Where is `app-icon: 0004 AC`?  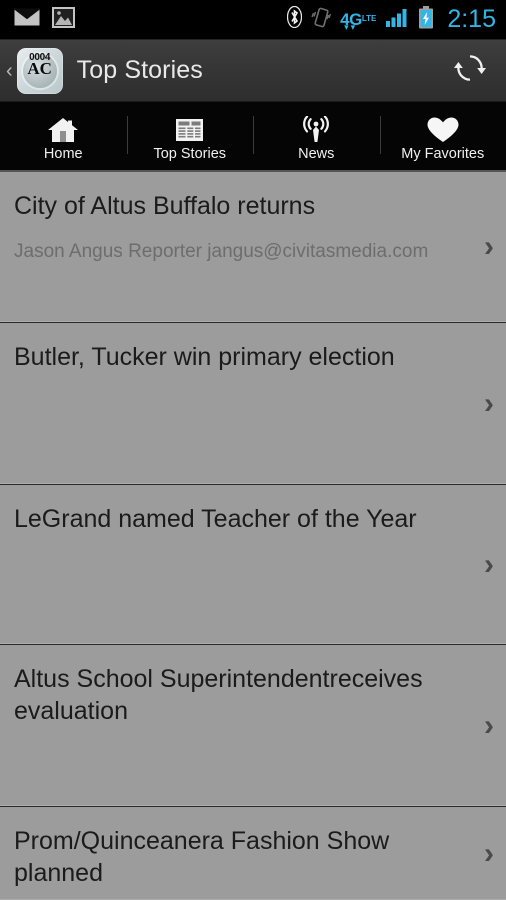 app-icon: 0004 AC is located at coordinates (39, 70).